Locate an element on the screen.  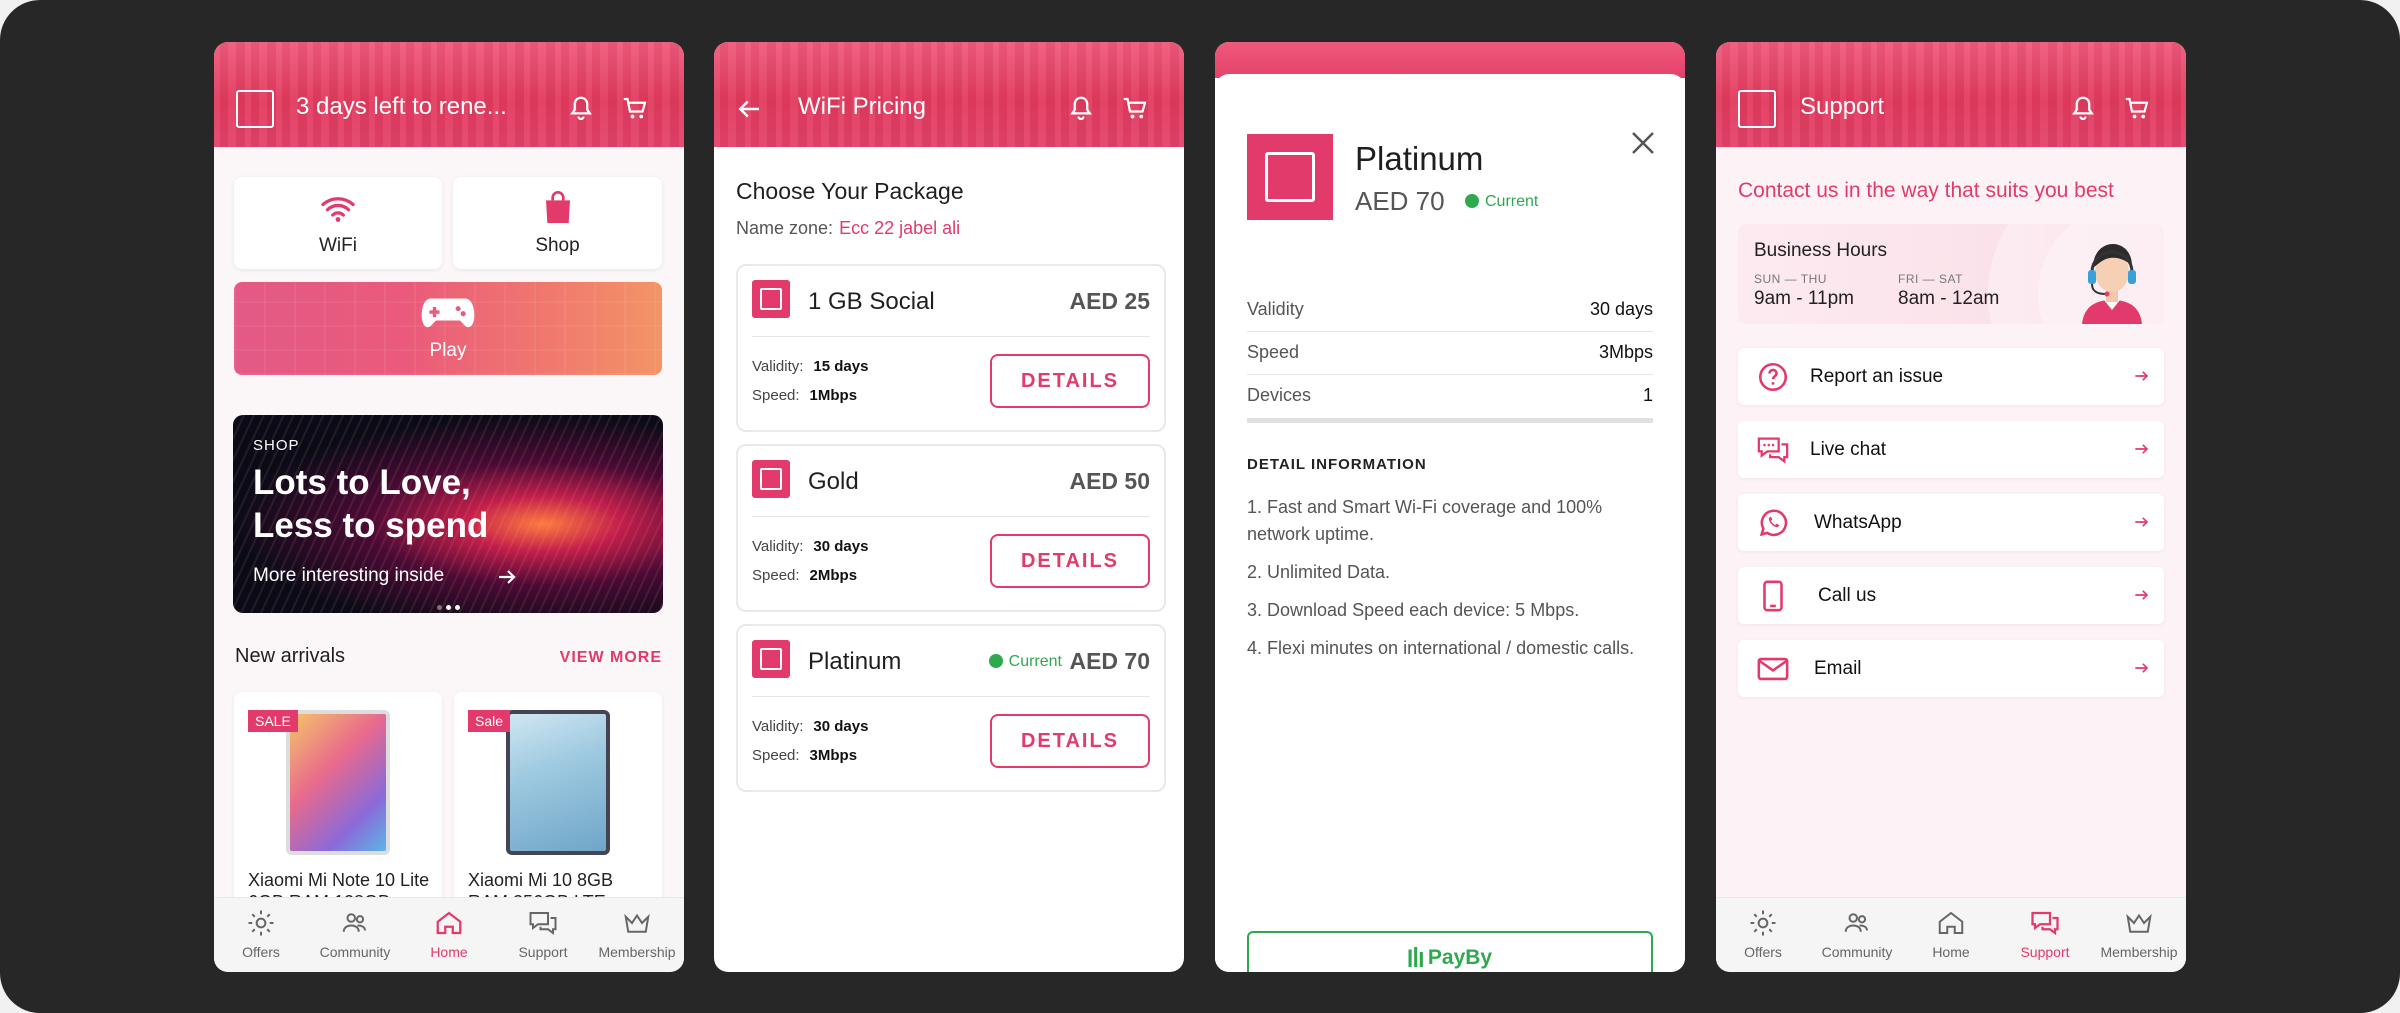
banner-eyebrow: SHOP is located at coordinates (276, 445).